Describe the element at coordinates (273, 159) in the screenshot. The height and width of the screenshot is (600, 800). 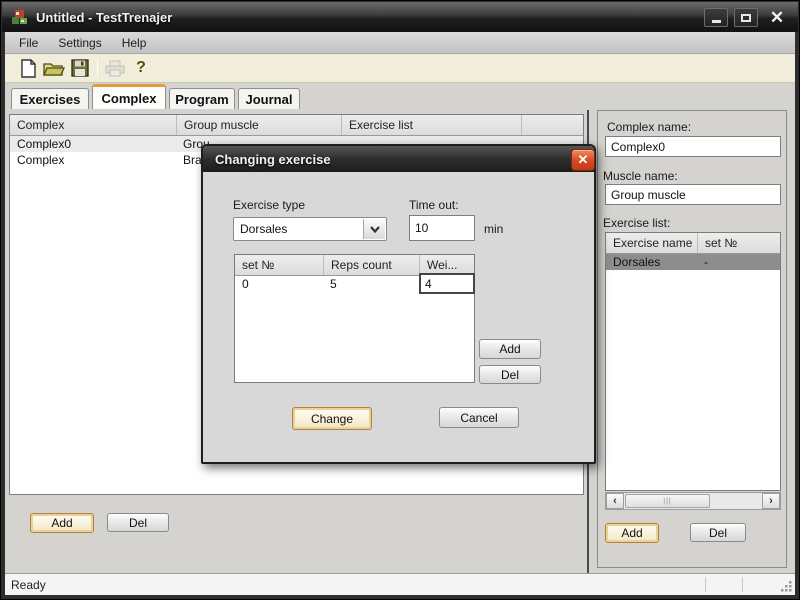
I see `dialog-title: Changing exercise` at that location.